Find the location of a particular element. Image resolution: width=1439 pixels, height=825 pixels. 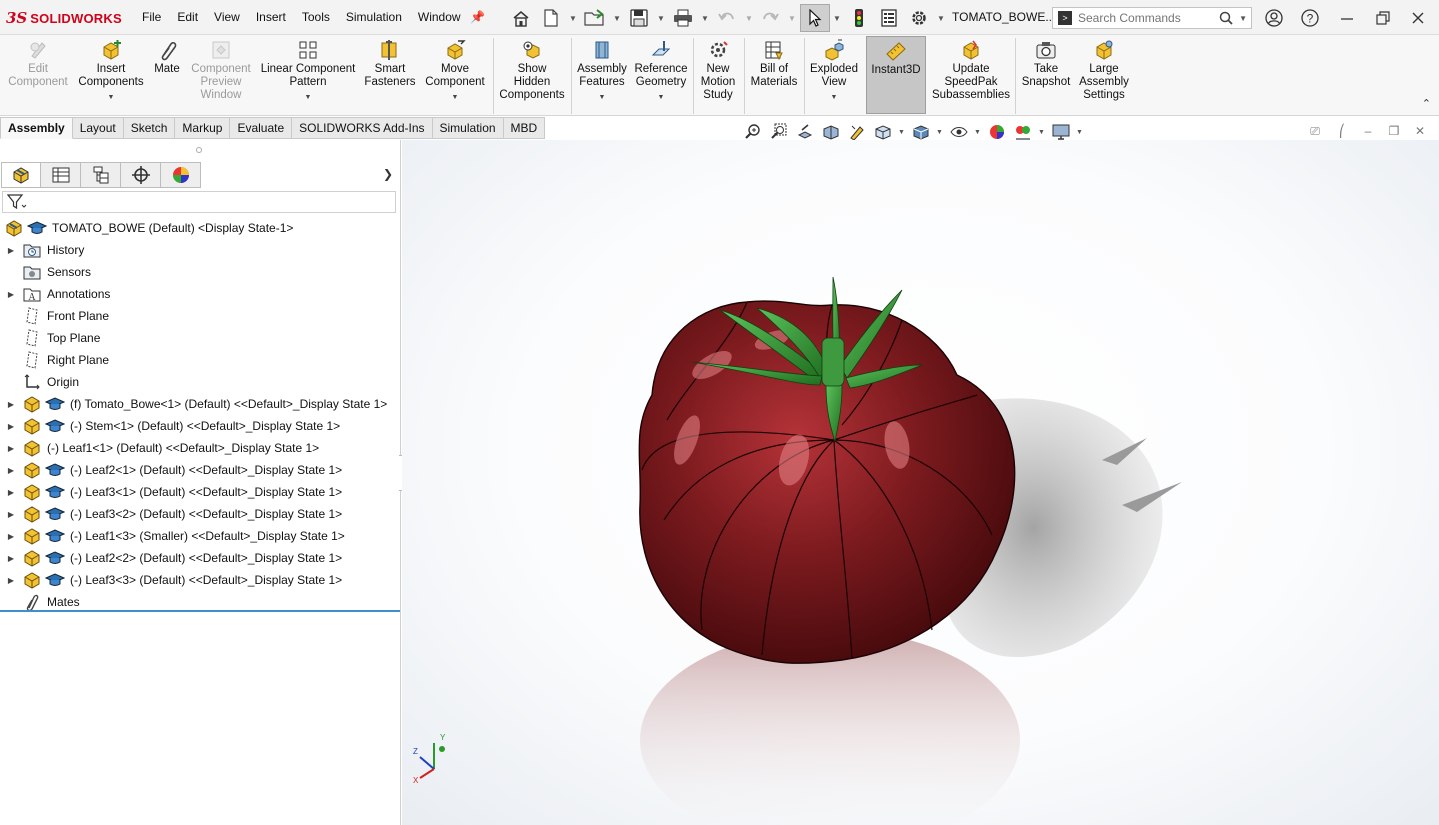

tab-solidworks-add-ins: SOLIDWORKS Add-Ins is located at coordinates (362, 128).